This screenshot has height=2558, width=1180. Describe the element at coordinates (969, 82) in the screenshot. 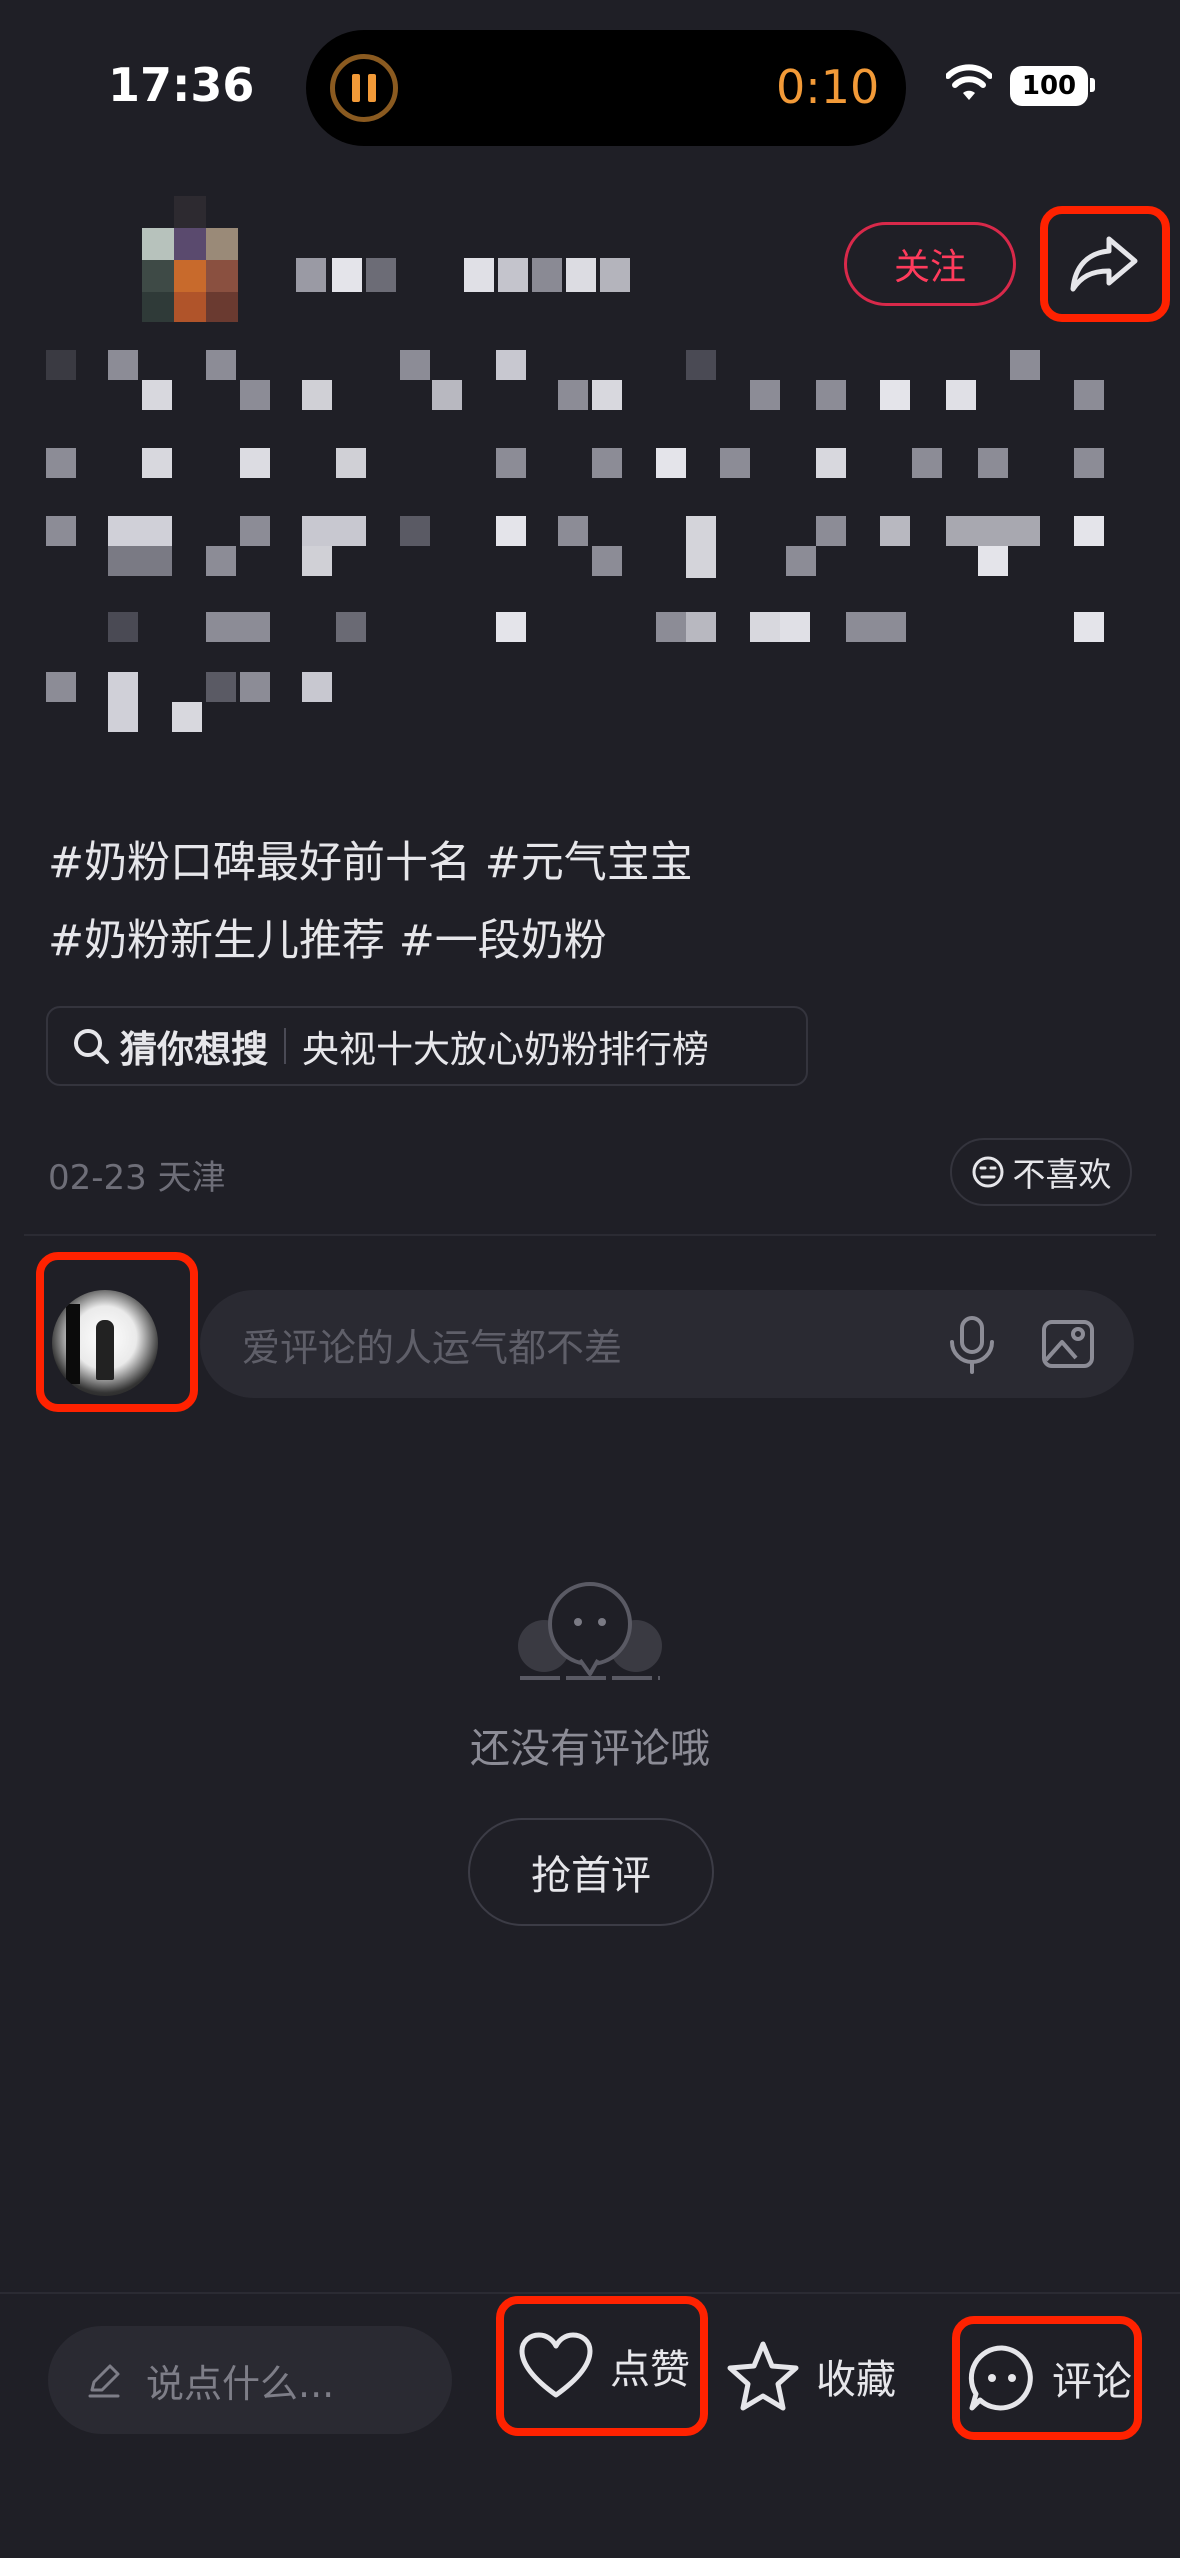

I see `wifi-icon` at that location.